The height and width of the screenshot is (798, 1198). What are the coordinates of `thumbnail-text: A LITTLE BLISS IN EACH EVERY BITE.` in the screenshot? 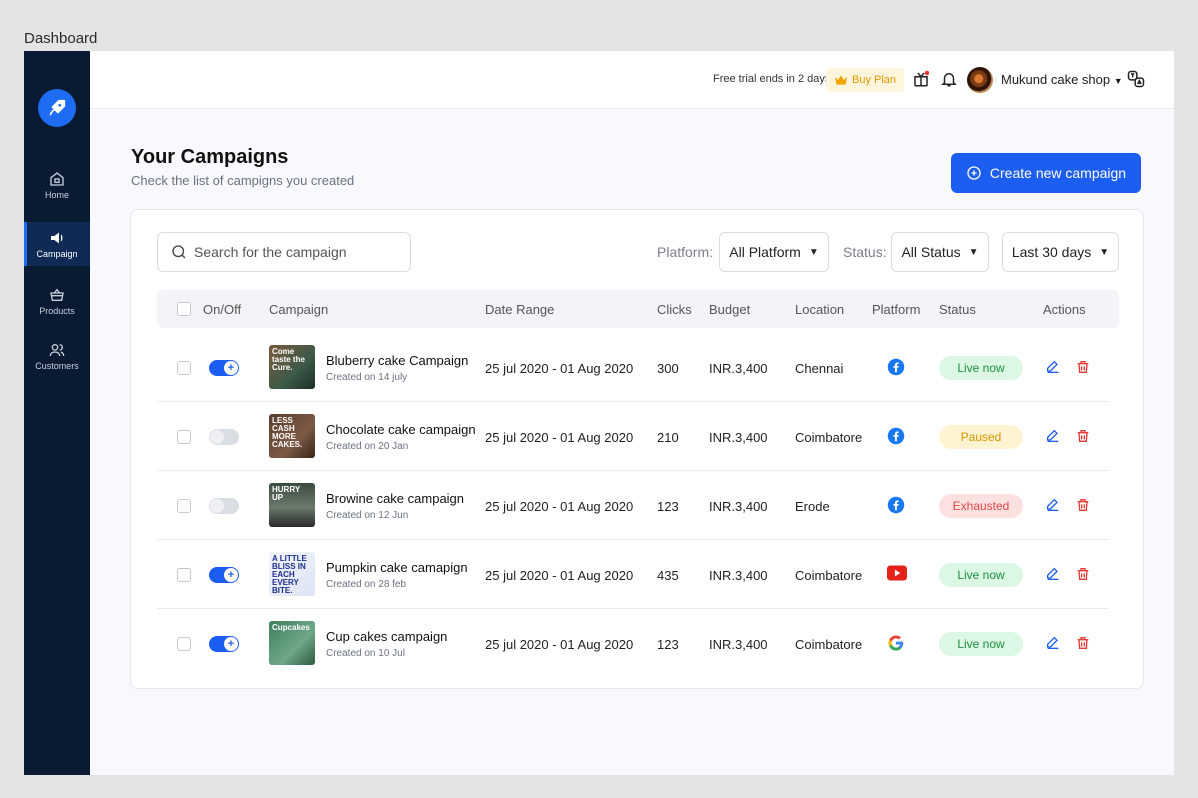 It's located at (289, 574).